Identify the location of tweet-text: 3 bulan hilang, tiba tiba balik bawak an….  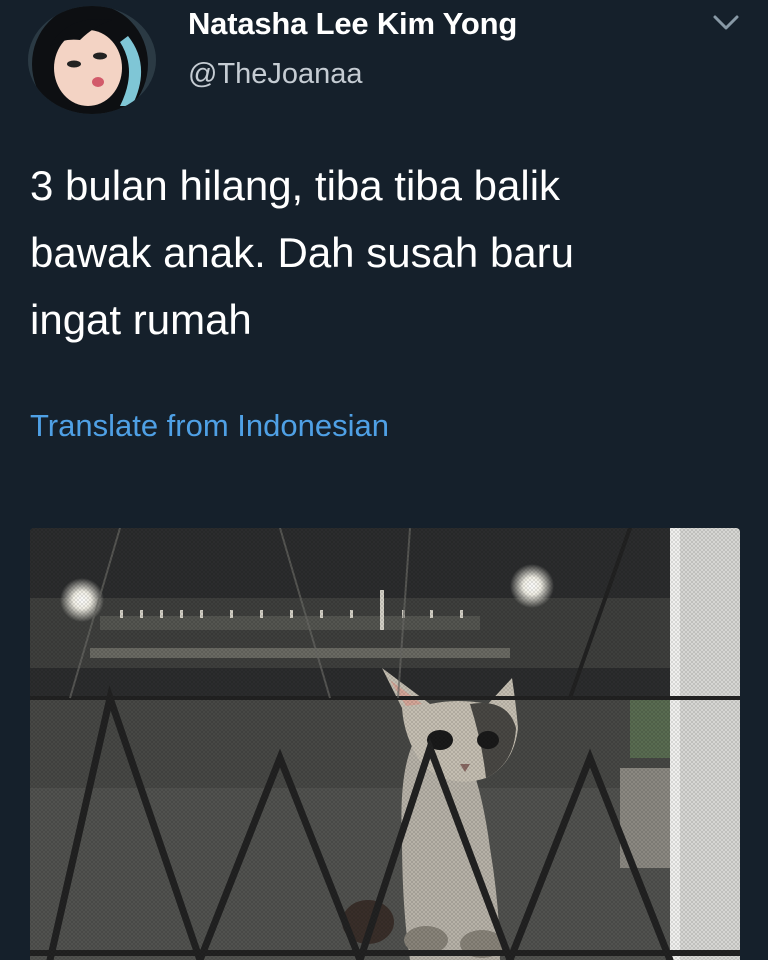
(302, 252).